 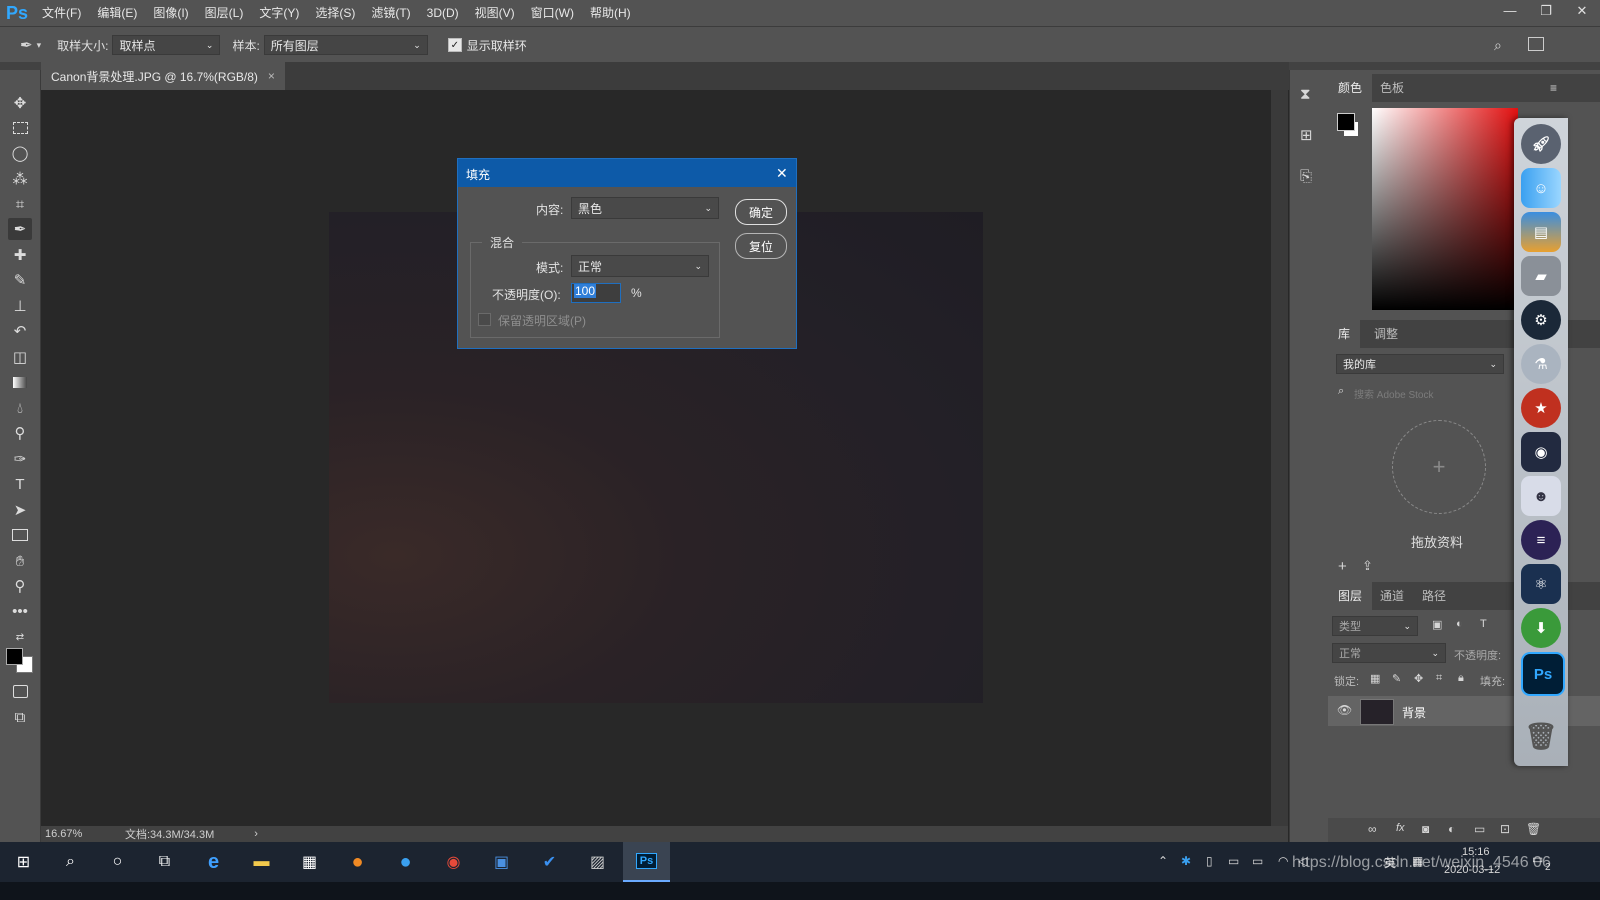 I want to click on close-window-button: ✕, so click(x=1582, y=11).